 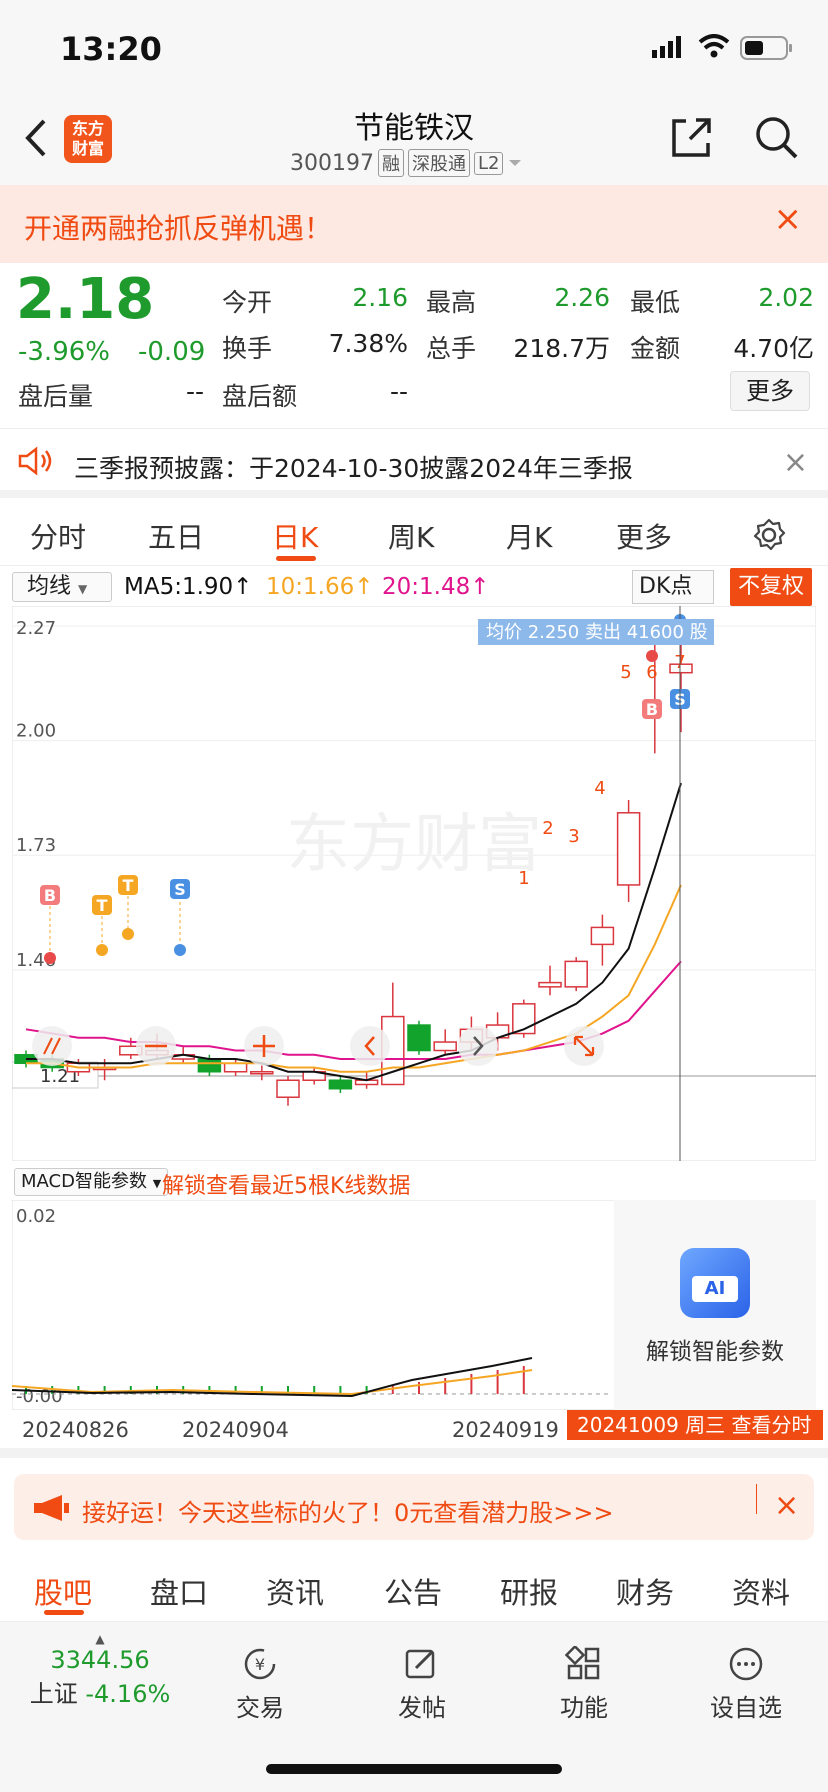 I want to click on tab-monthly-k: 月K, so click(x=529, y=536).